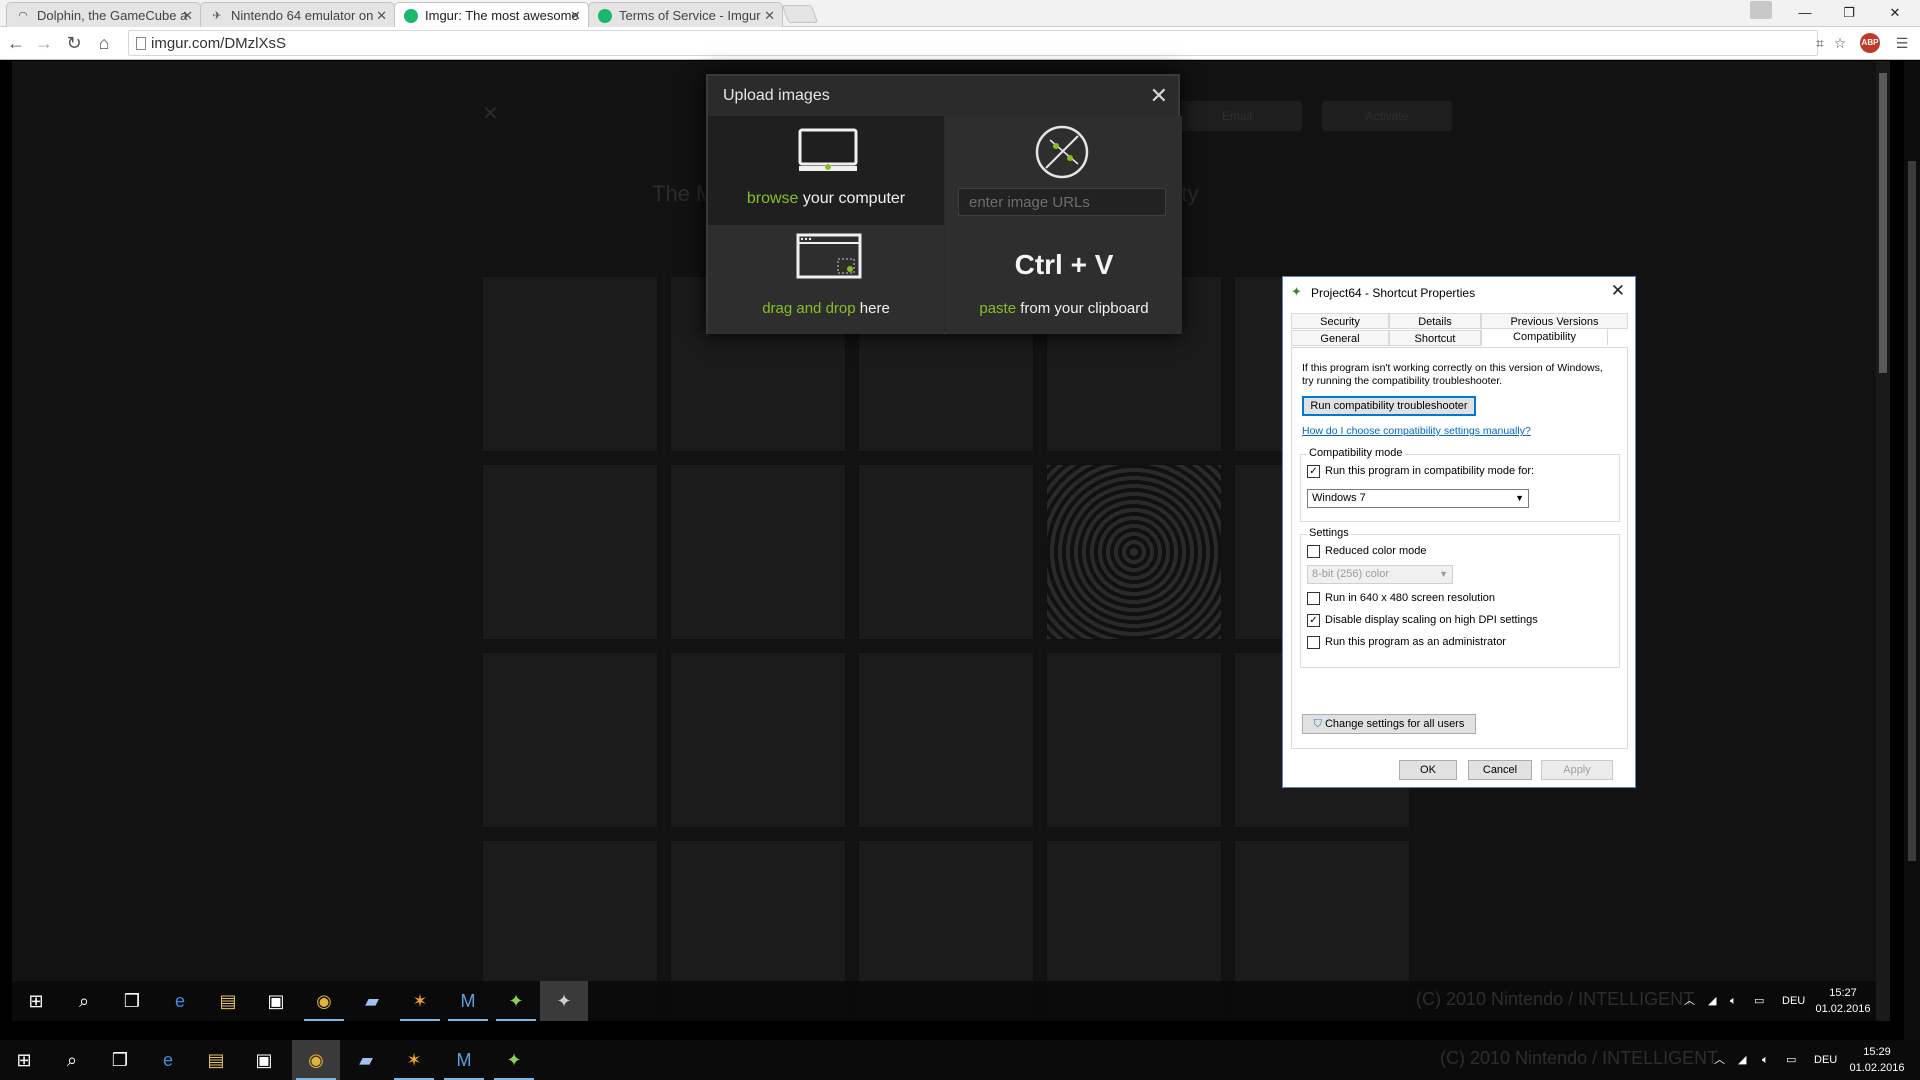 The image size is (1920, 1080). Describe the element at coordinates (946, 552) in the screenshot. I see `gallery-thumbnail` at that location.